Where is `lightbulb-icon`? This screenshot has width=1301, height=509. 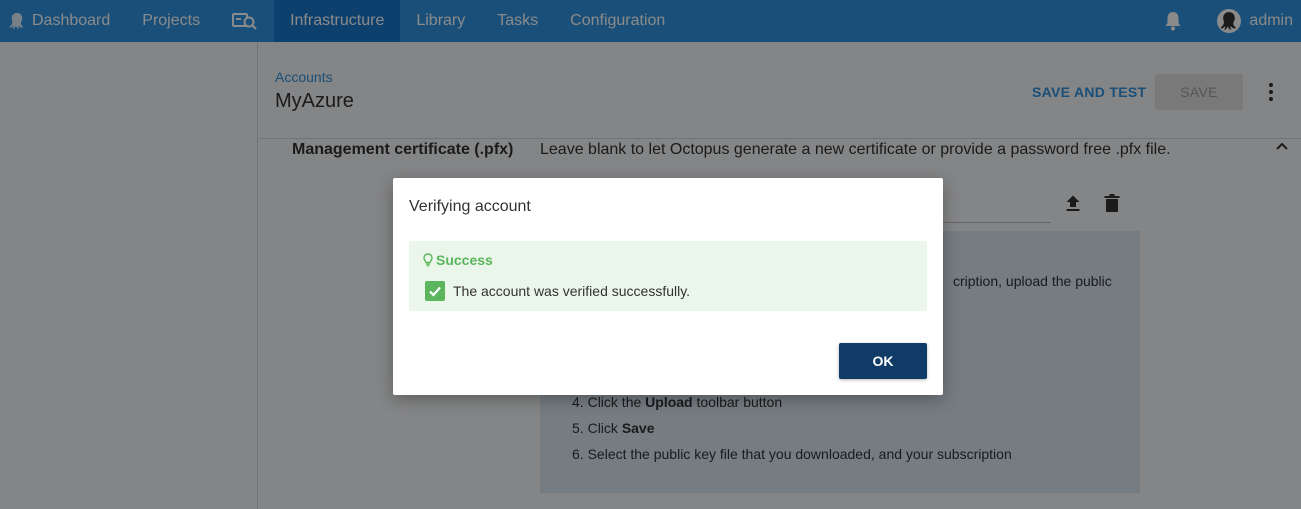
lightbulb-icon is located at coordinates (428, 260).